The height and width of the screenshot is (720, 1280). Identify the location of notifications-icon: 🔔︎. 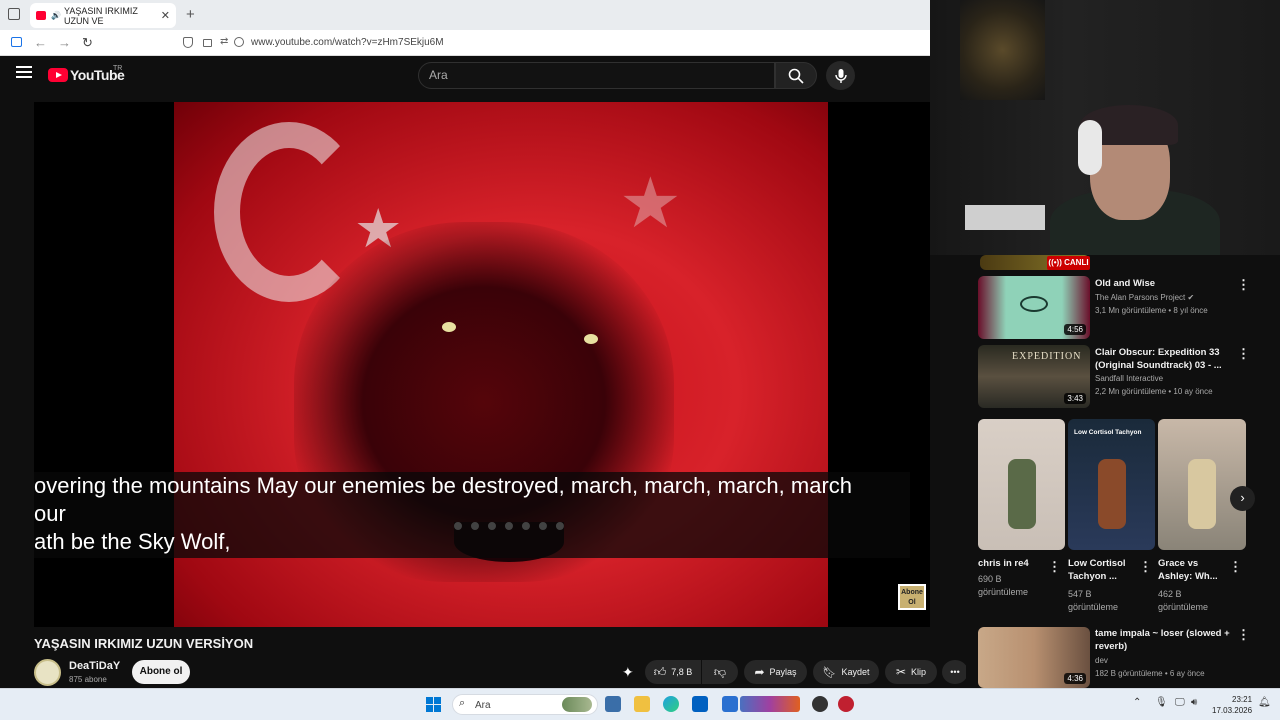
(1264, 702).